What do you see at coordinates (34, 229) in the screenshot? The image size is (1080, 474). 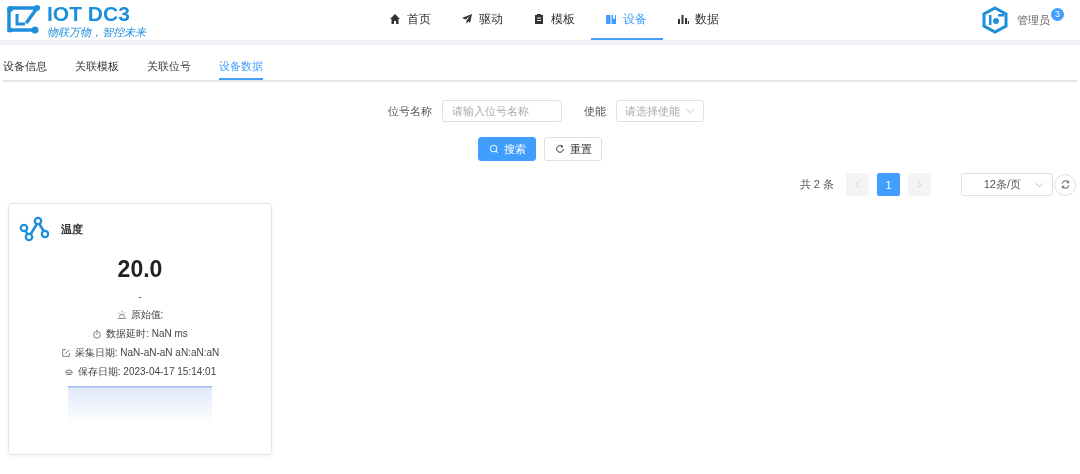 I see `nodes-icon` at bounding box center [34, 229].